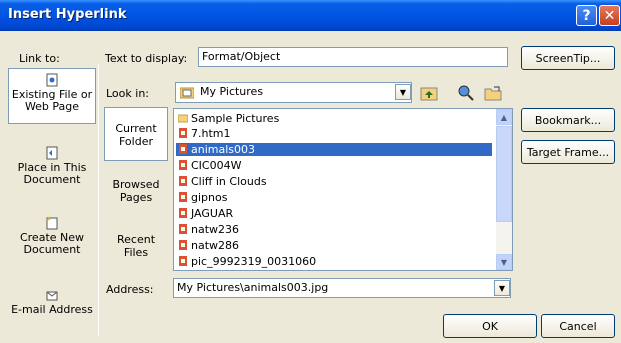 This screenshot has width=621, height=343. Describe the element at coordinates (334, 181) in the screenshot. I see `list-item: Cliff in Clouds` at that location.